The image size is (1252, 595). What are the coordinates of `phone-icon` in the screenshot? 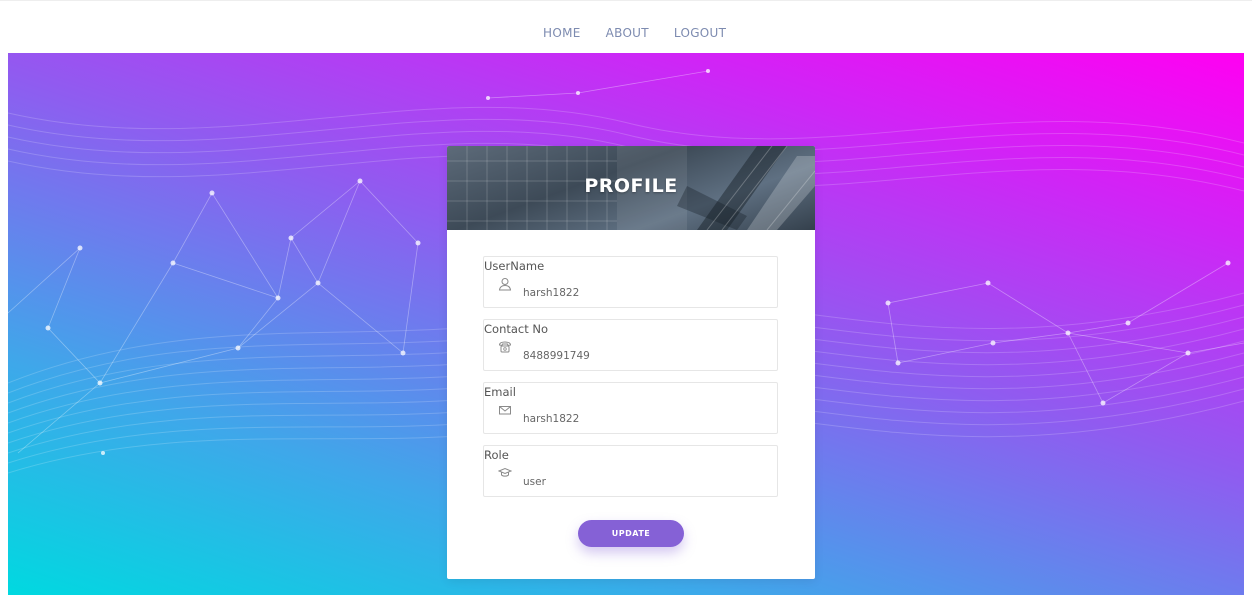 It's located at (505, 347).